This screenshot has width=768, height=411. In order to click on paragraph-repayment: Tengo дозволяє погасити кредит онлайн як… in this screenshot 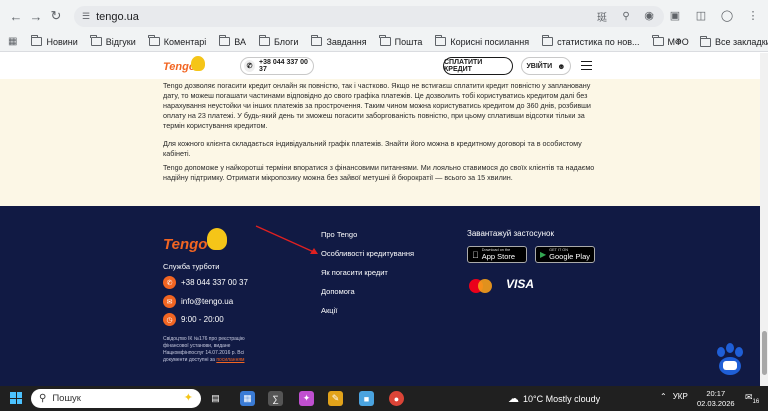, I will do `click(377, 105)`.